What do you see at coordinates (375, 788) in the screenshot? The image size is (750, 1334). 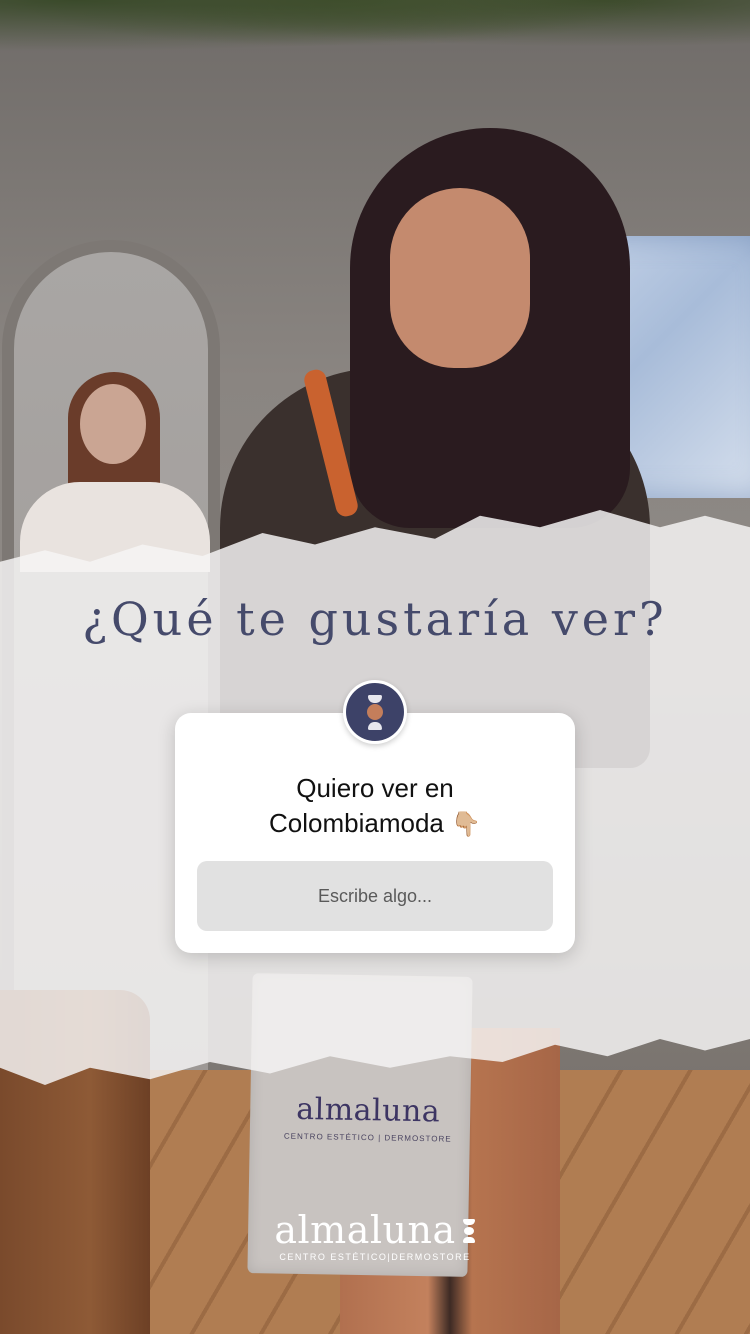 I see `sticker-prompt-line1: Quiero ver en` at bounding box center [375, 788].